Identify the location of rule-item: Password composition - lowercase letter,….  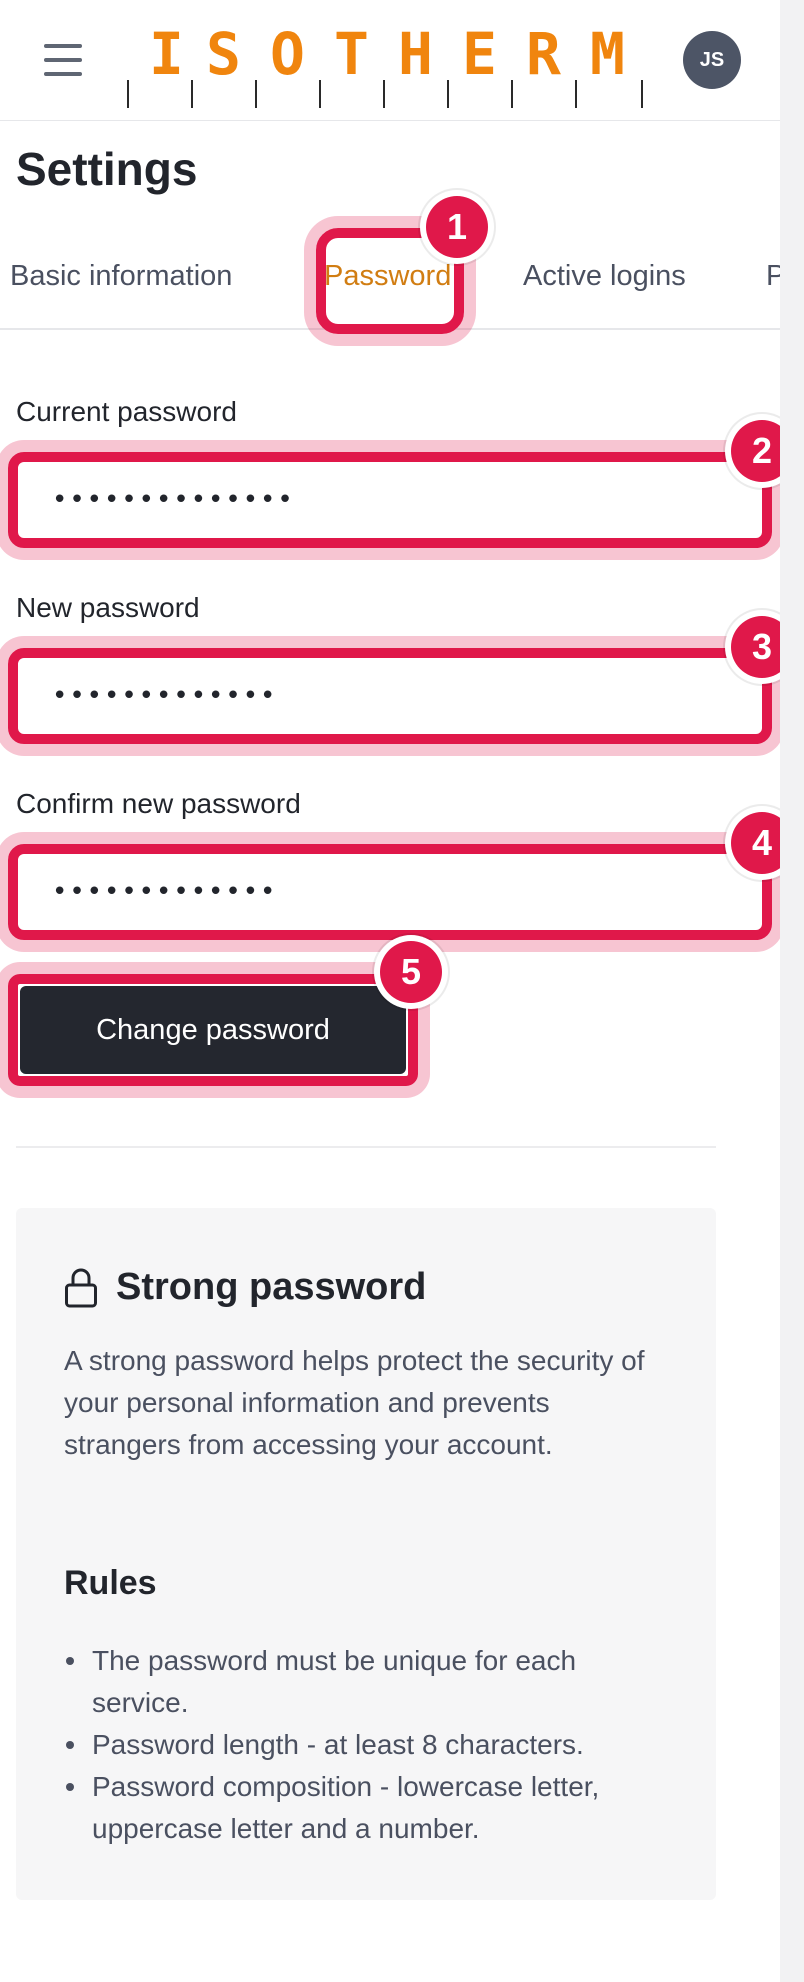
(369, 1808).